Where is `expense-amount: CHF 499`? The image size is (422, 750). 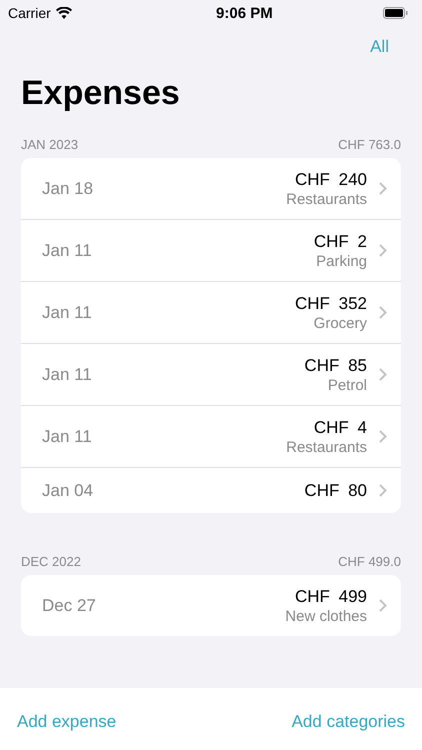
expense-amount: CHF 499 is located at coordinates (330, 596).